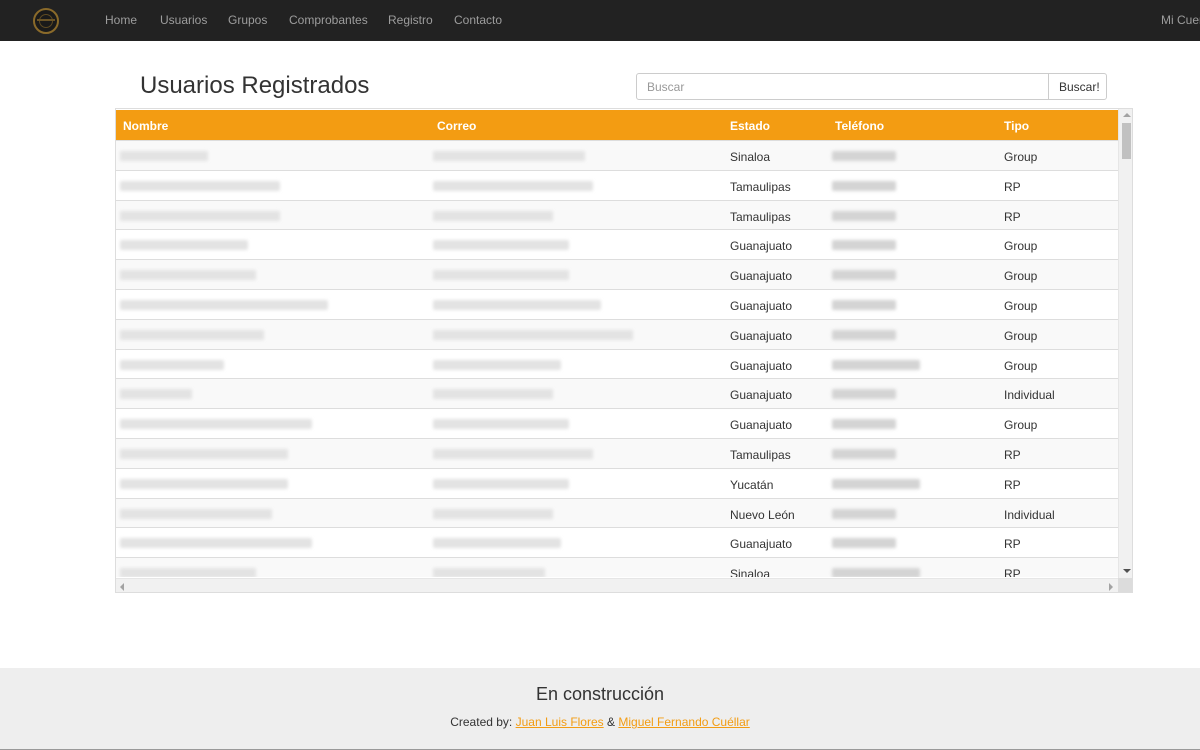  Describe the element at coordinates (1126, 141) in the screenshot. I see `scrollbar-thumb` at that location.